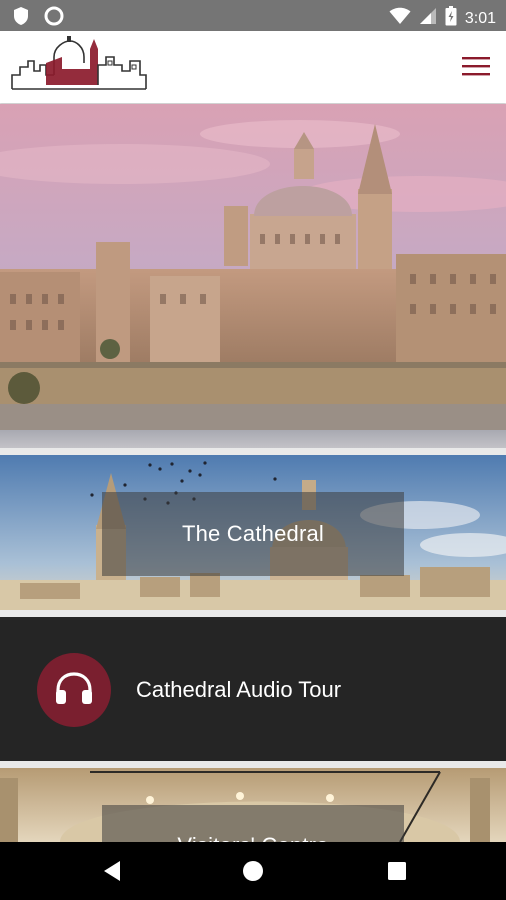 The image size is (506, 900). Describe the element at coordinates (428, 18) in the screenshot. I see `signal-icon` at that location.